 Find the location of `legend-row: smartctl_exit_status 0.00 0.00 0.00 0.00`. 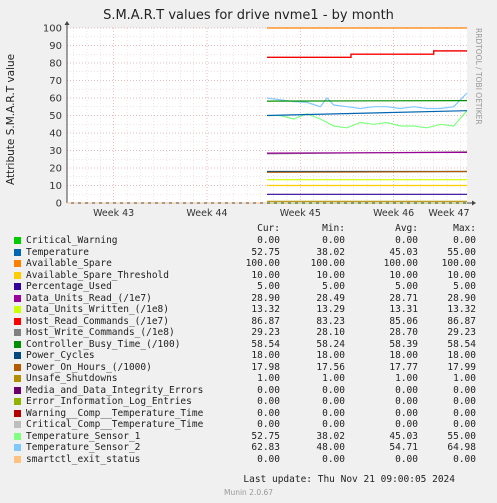

legend-row: smartctl_exit_status 0.00 0.00 0.00 0.00 is located at coordinates (248, 460).